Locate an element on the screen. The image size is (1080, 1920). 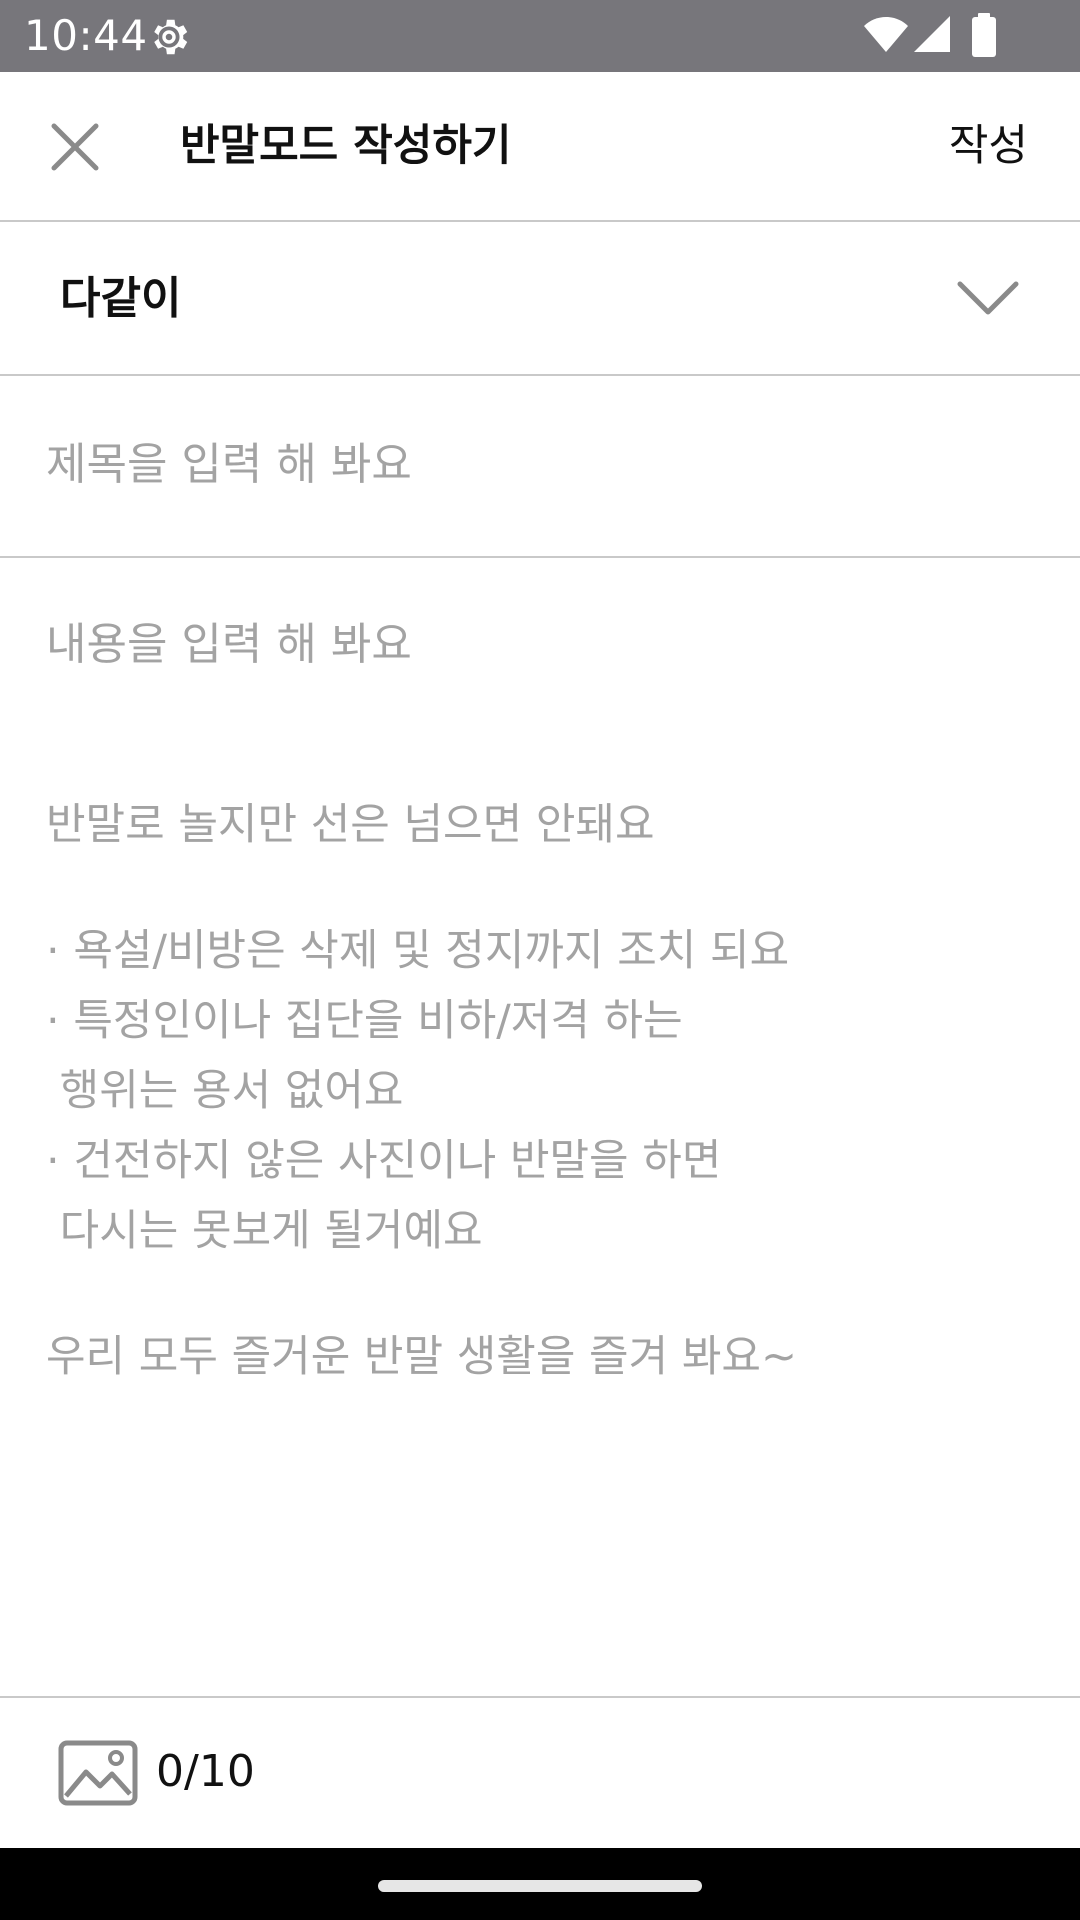
category-selected-label: 다같이 is located at coordinates (121, 298).